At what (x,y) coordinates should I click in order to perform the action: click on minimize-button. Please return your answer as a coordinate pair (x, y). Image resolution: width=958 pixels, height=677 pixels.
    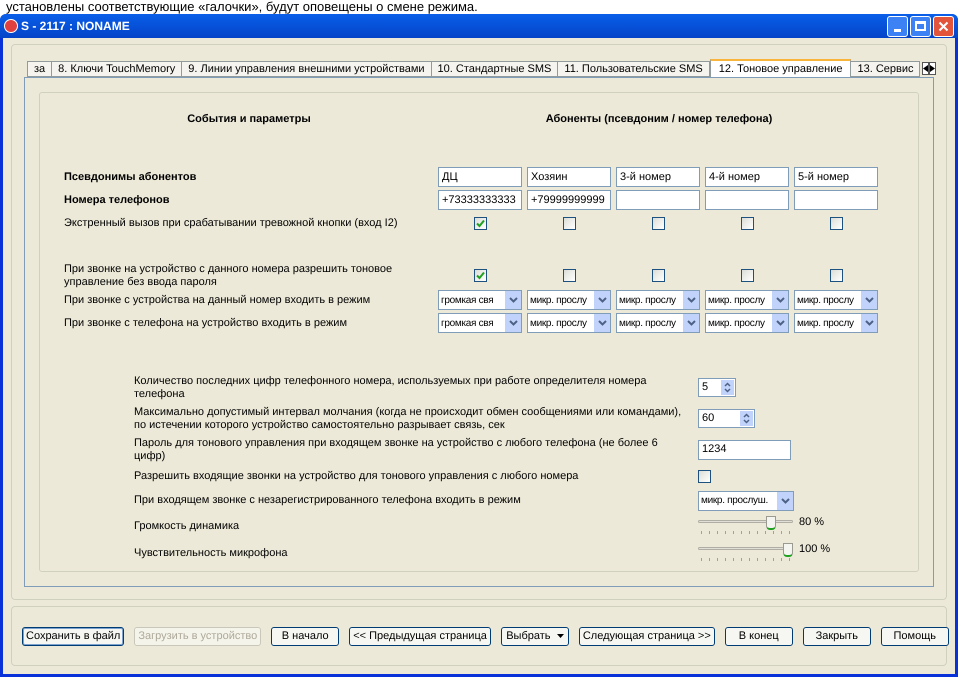
    Looking at the image, I should click on (897, 26).